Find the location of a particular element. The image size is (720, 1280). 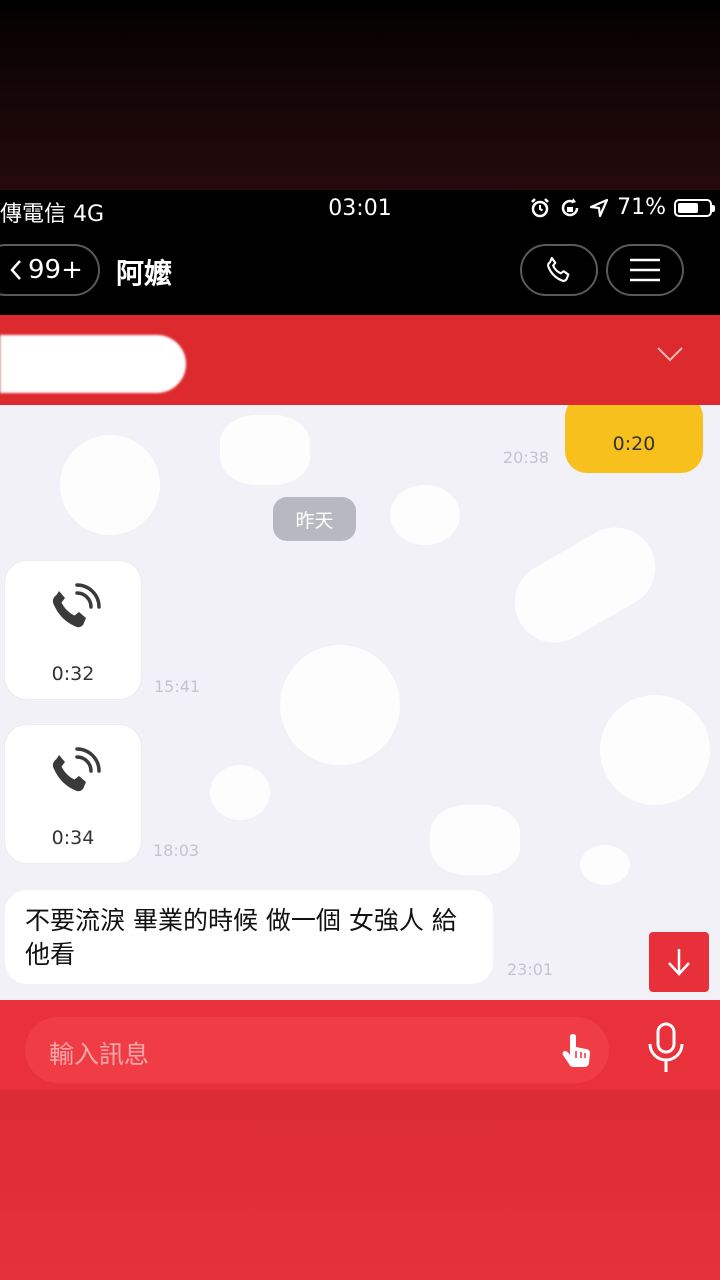

alarm-icon is located at coordinates (540, 207).